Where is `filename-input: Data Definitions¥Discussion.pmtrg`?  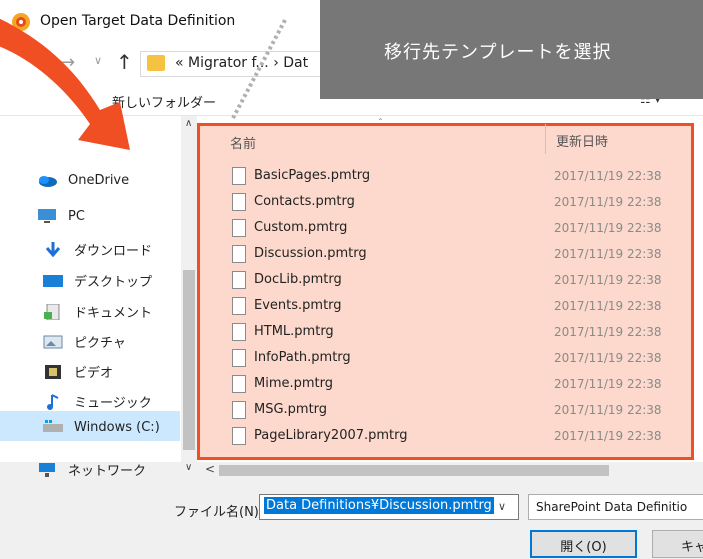
filename-input: Data Definitions¥Discussion.pmtrg is located at coordinates (389, 507).